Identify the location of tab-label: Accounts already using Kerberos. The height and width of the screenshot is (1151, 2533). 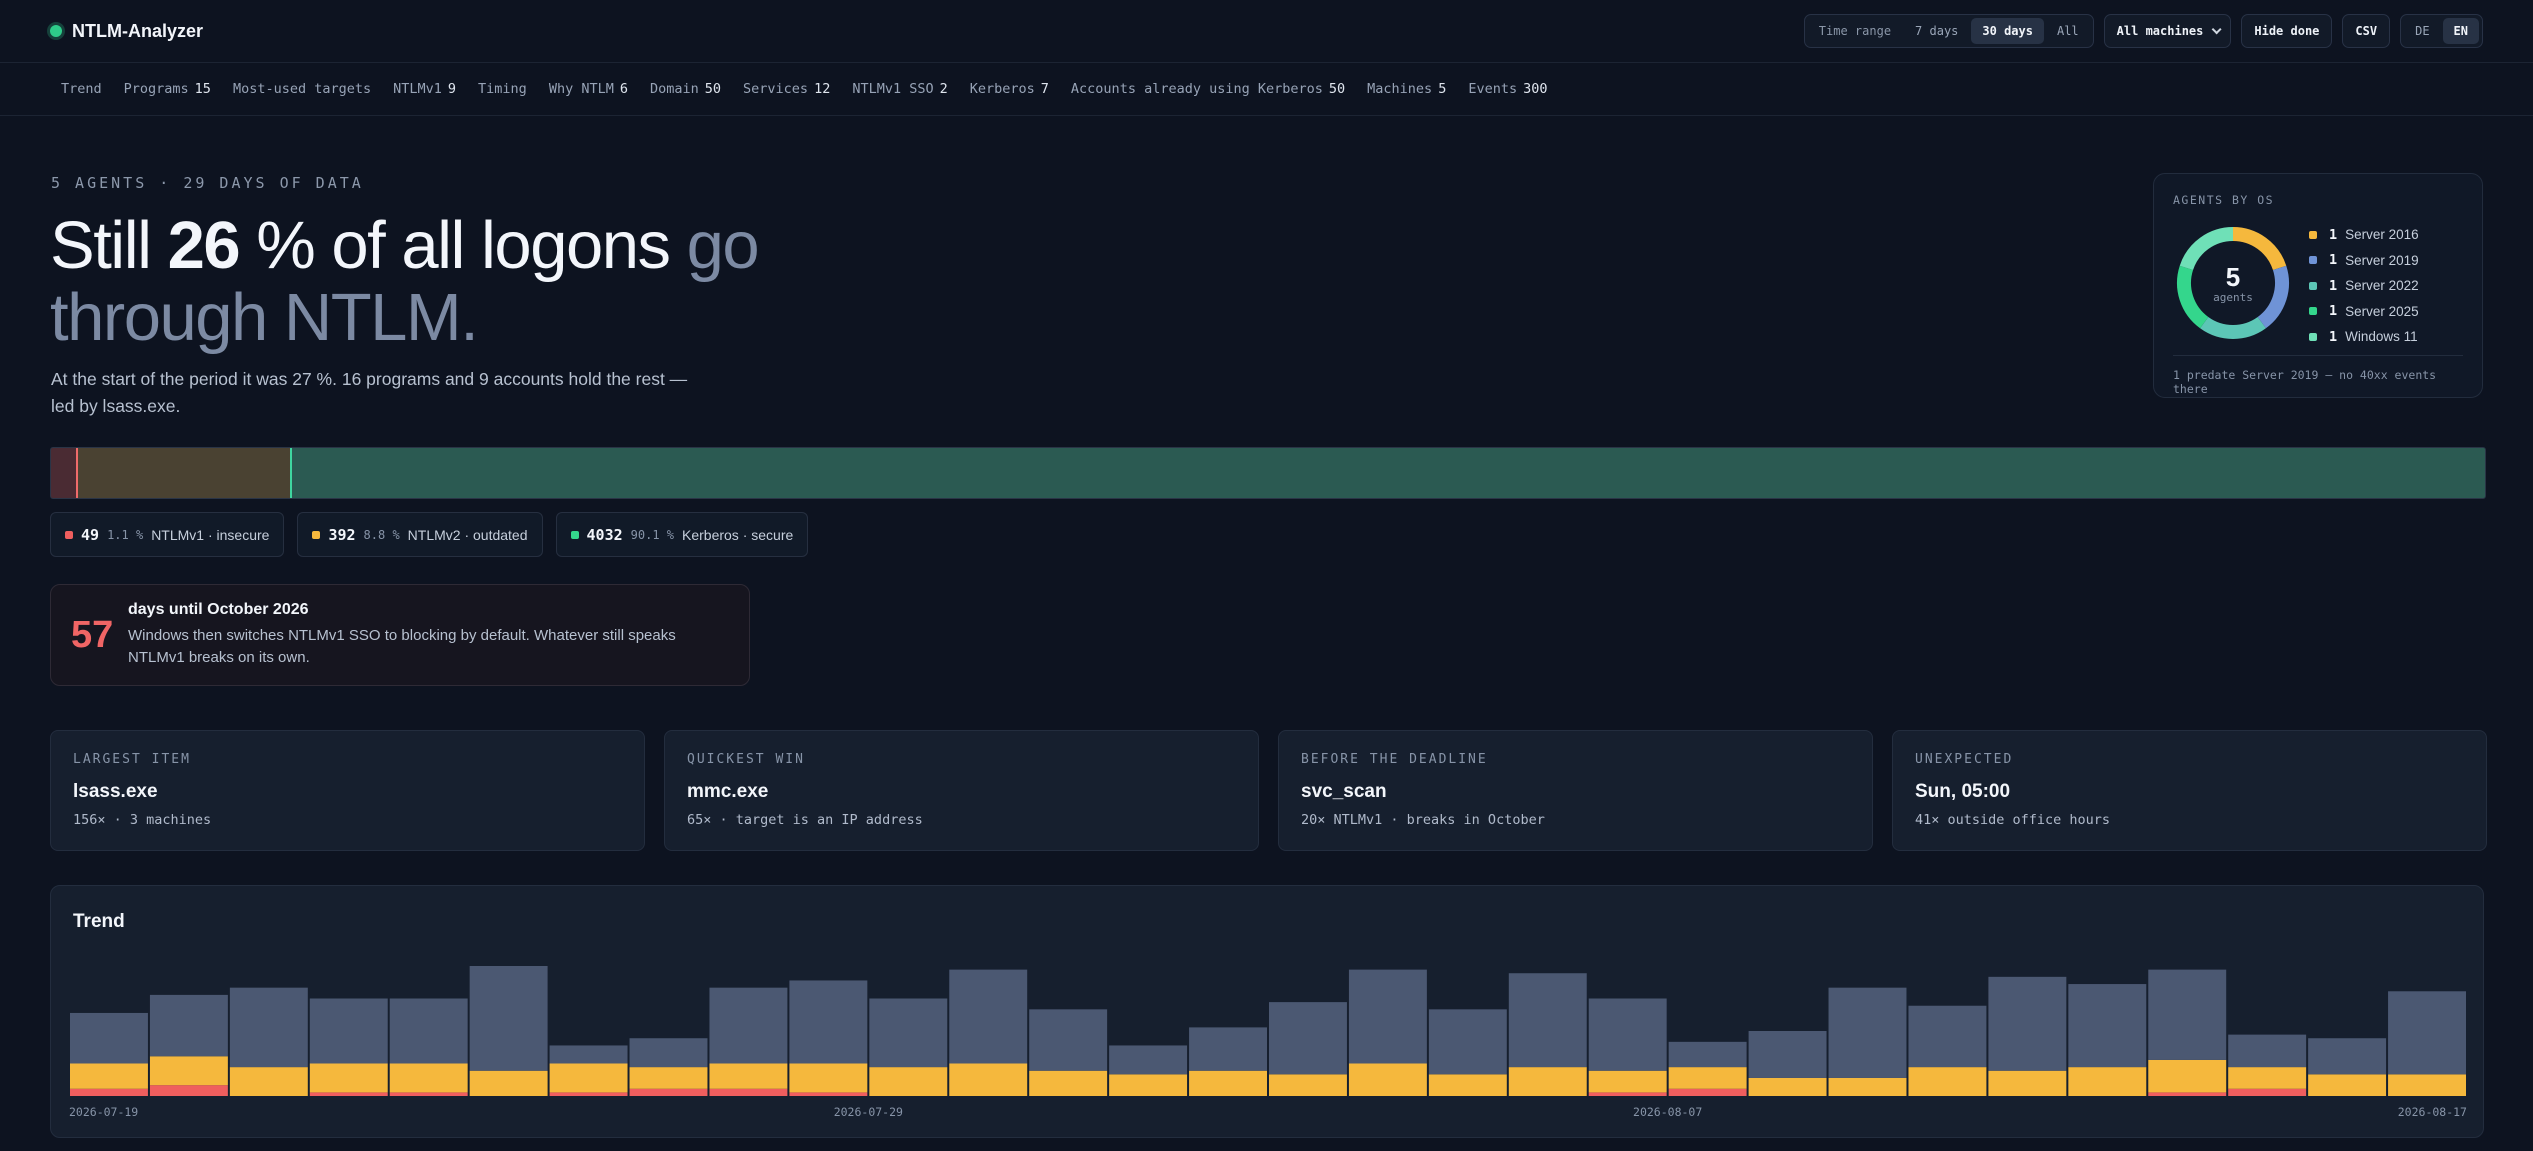
(1196, 89).